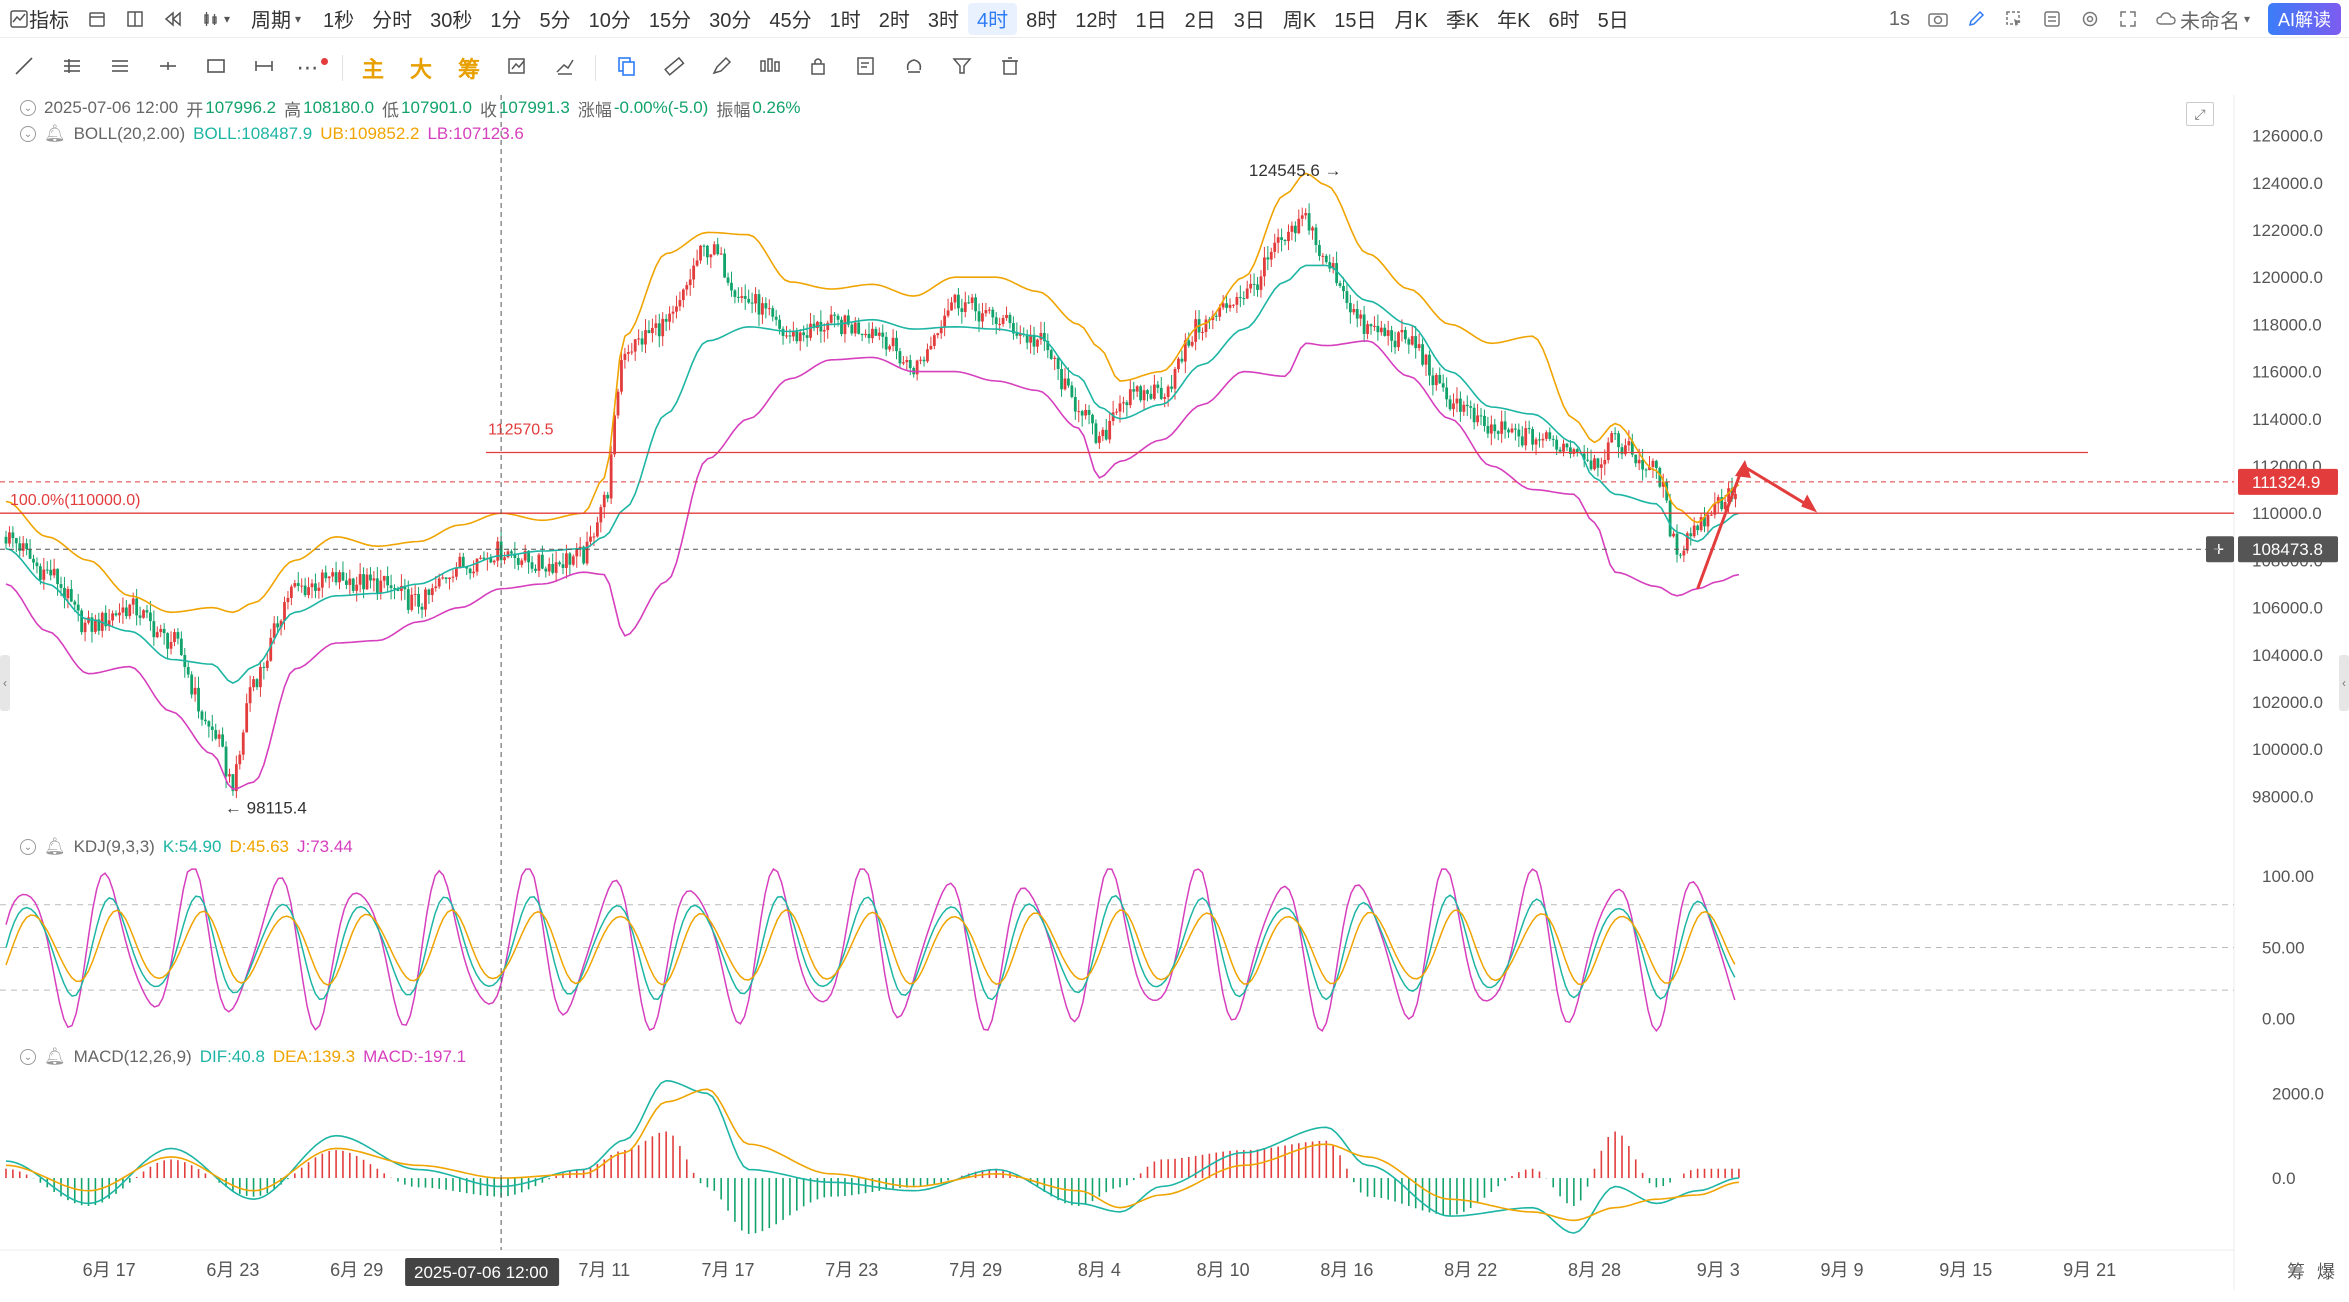 Image resolution: width=2349 pixels, height=1302 pixels. Describe the element at coordinates (97, 19) in the screenshot. I see `calendar-button` at that location.